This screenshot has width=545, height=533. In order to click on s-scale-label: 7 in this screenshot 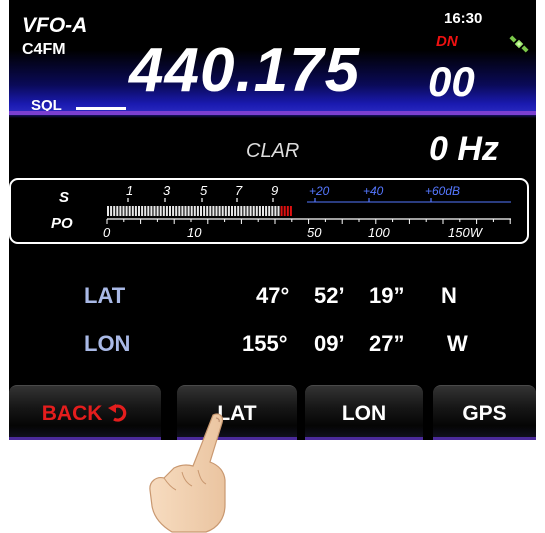, I will do `click(239, 190)`.